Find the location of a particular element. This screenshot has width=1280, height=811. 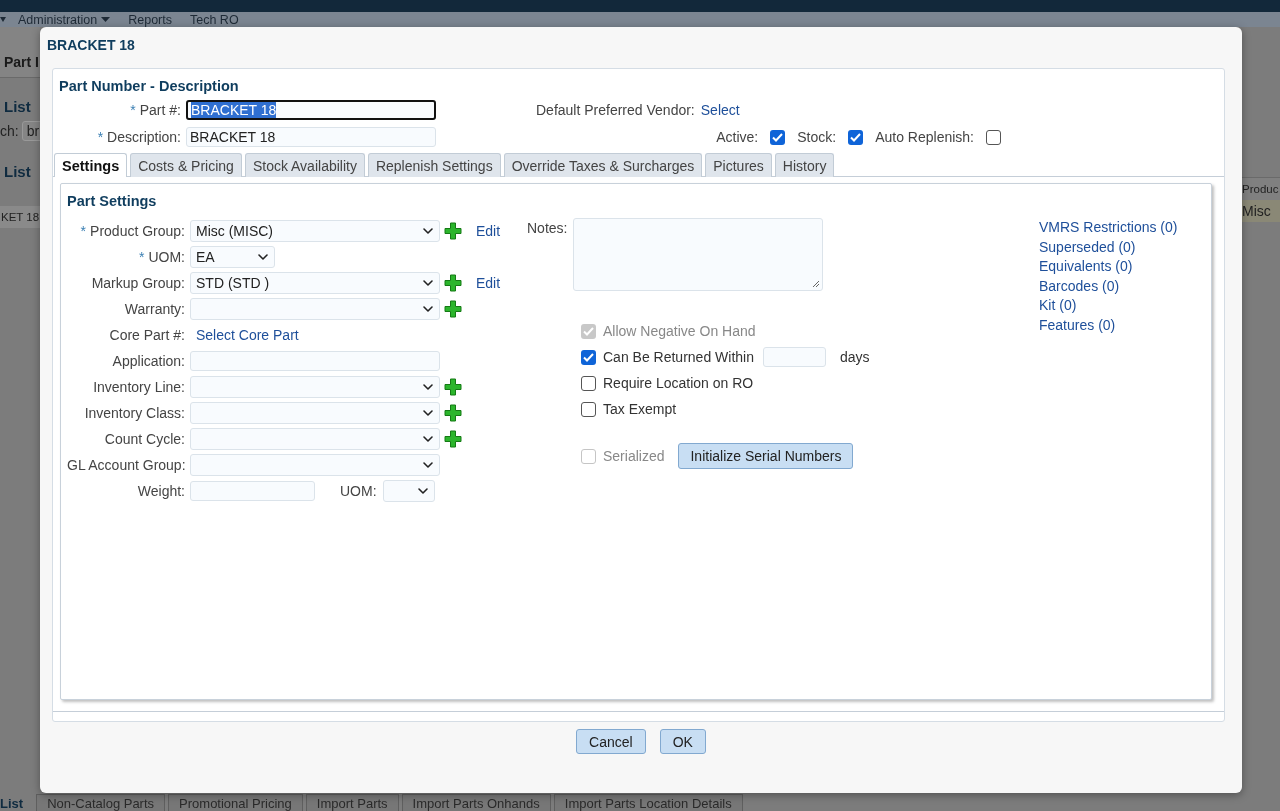

field-label: Active: is located at coordinates (737, 137).